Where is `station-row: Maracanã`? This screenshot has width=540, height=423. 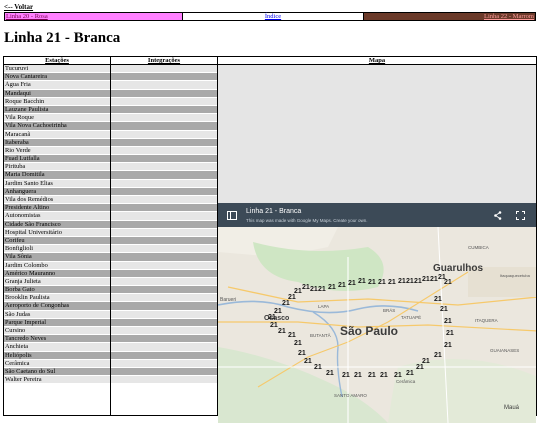
station-row: Maracanã is located at coordinates (57, 134).